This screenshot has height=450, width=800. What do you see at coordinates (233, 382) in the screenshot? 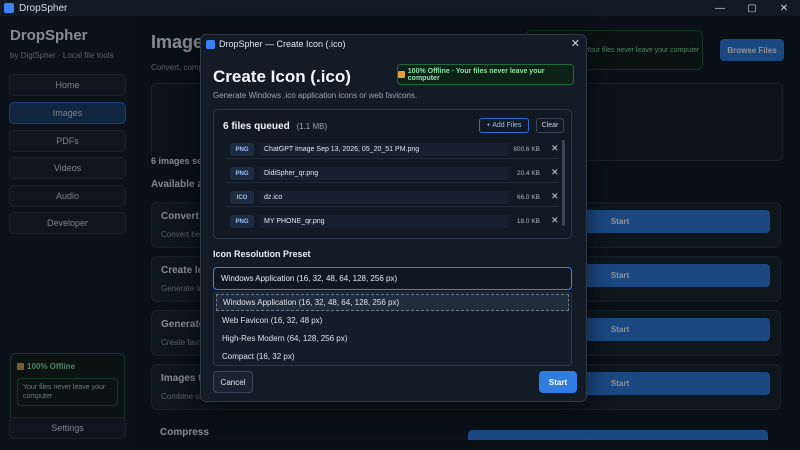
I see `cancel-button: Cancel` at bounding box center [233, 382].